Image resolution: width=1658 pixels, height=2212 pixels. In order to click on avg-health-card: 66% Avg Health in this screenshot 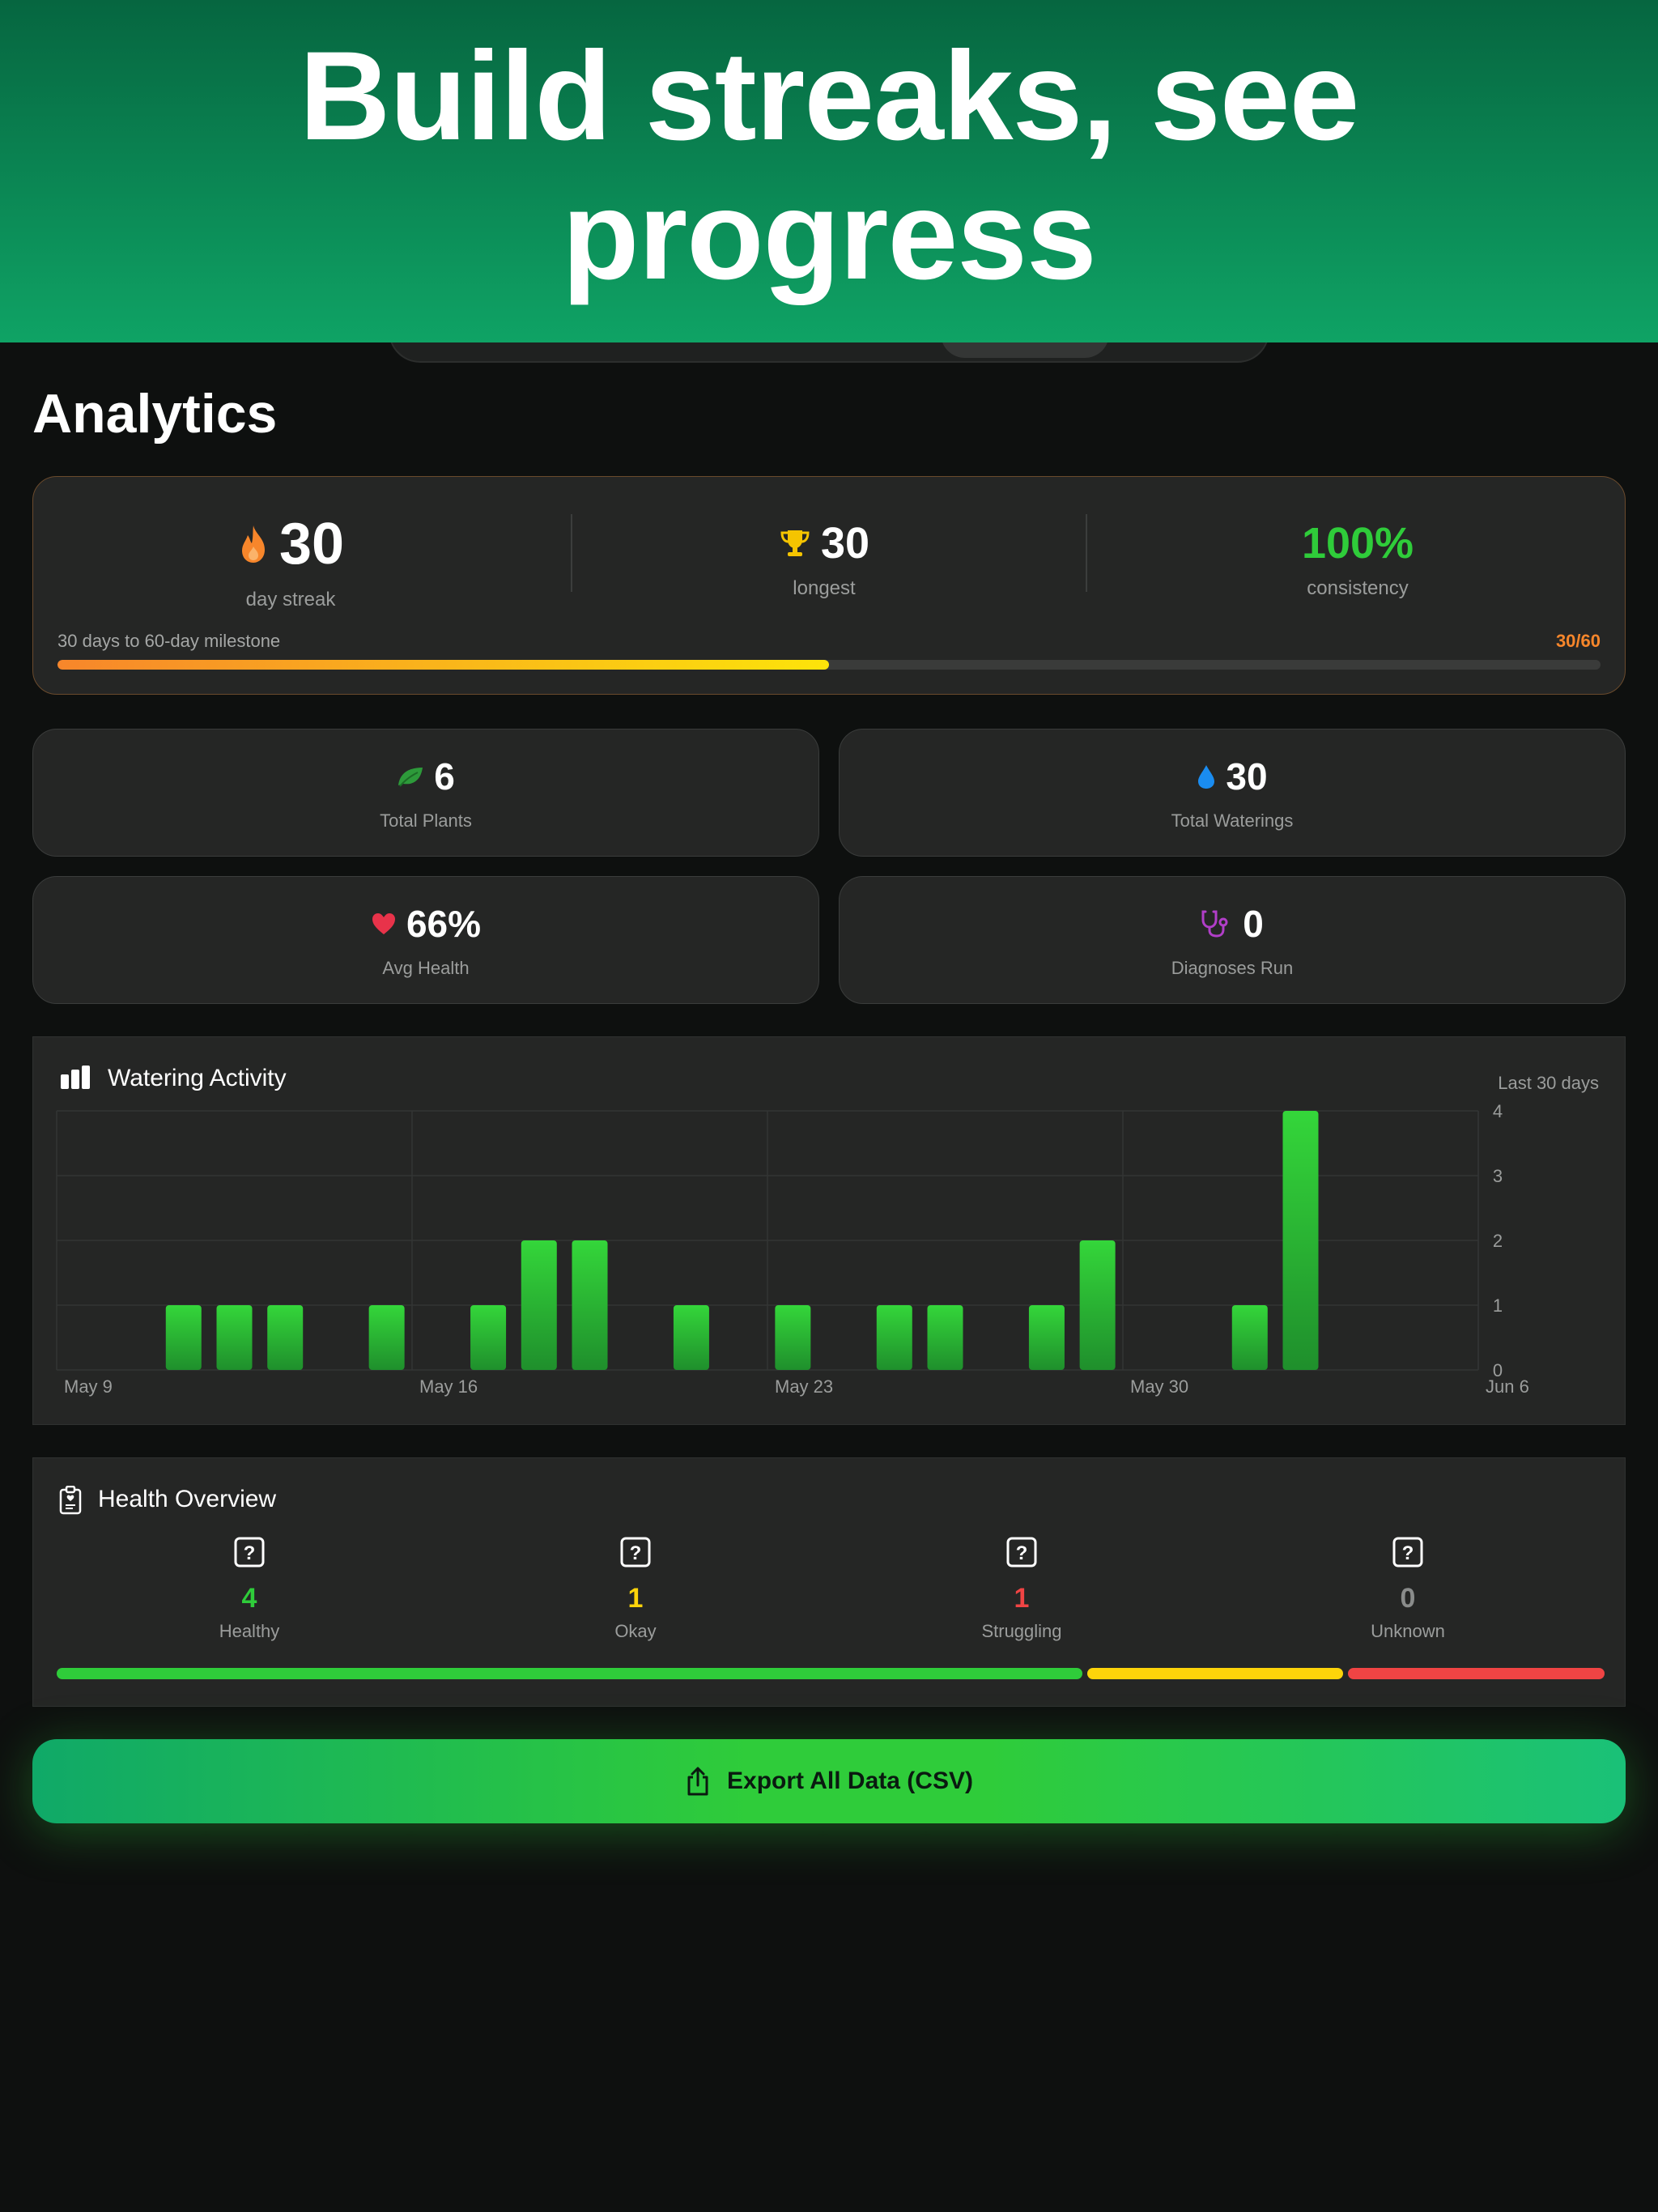, I will do `click(425, 940)`.